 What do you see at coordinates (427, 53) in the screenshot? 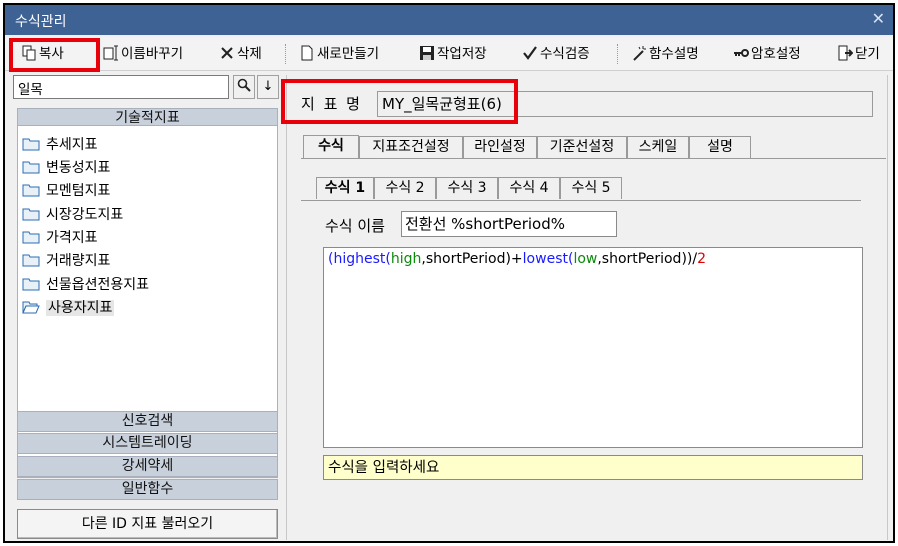
I see `floppy-icon` at bounding box center [427, 53].